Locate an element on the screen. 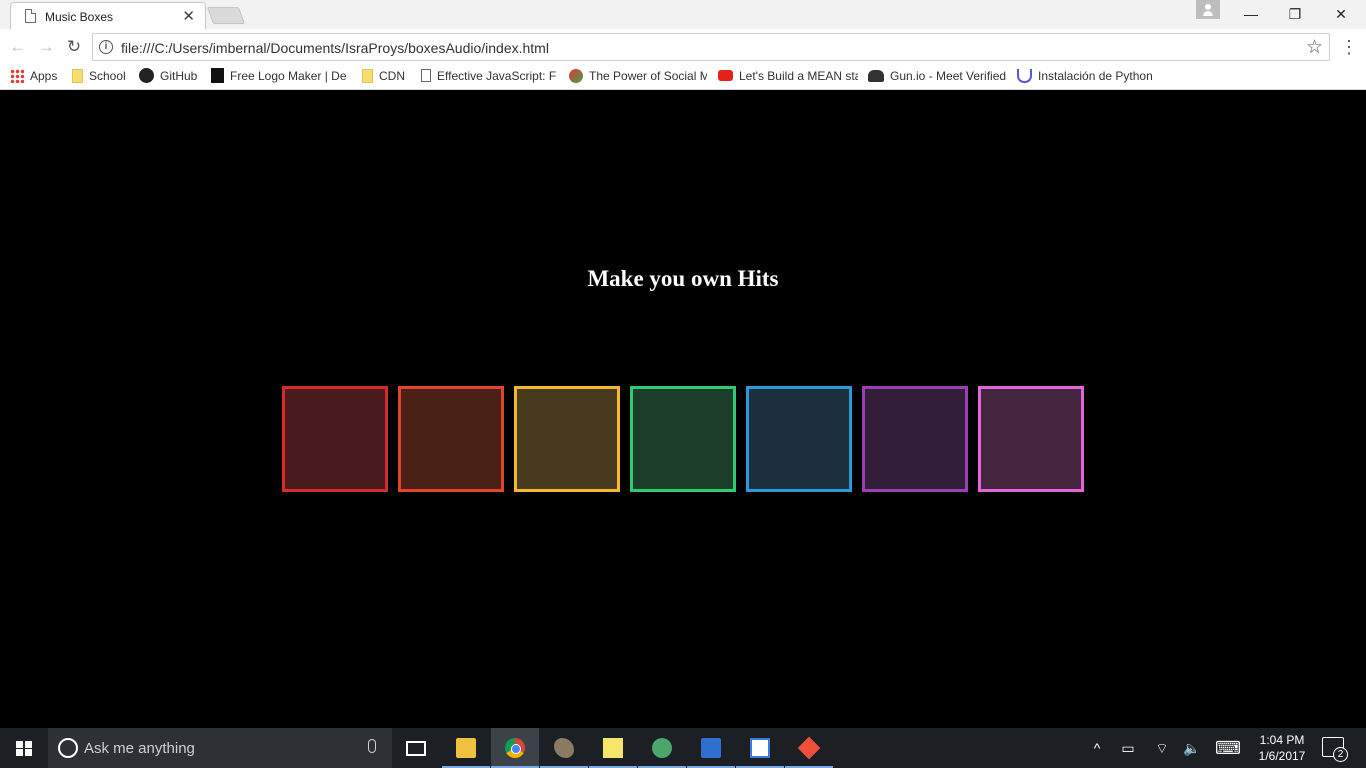 Image resolution: width=1366 pixels, height=768 pixels. minimize-button: — is located at coordinates (1251, 14).